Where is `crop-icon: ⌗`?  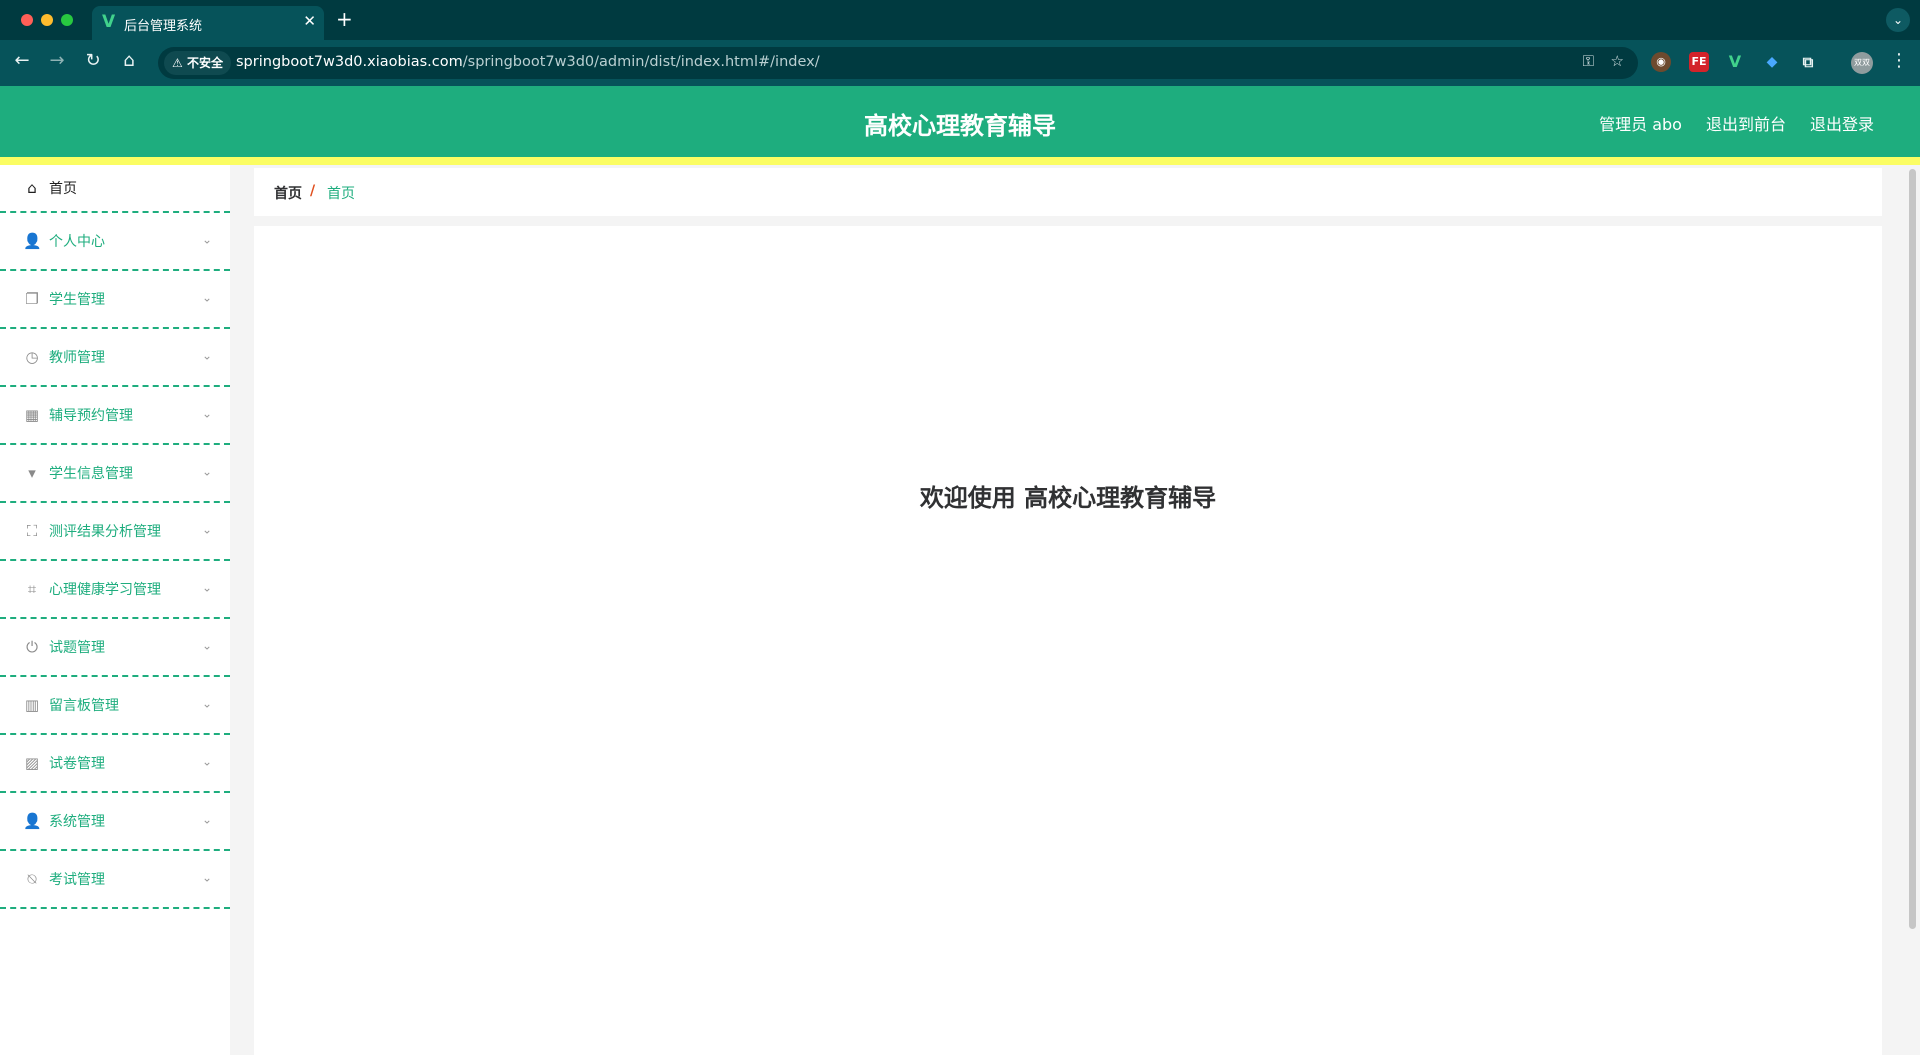 crop-icon: ⌗ is located at coordinates (32, 589).